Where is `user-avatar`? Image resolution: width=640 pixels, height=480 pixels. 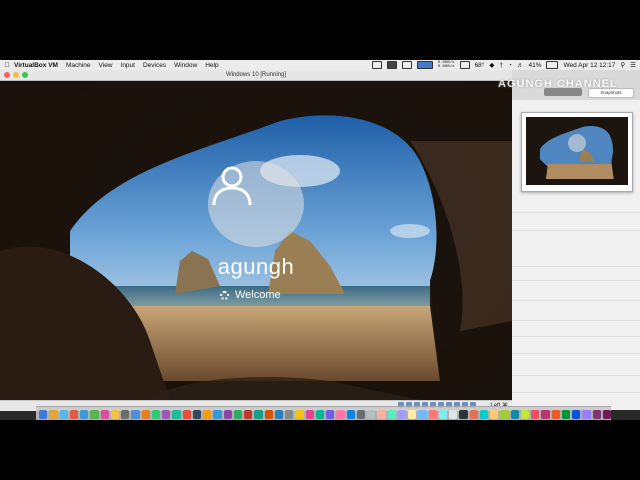 user-avatar is located at coordinates (256, 204).